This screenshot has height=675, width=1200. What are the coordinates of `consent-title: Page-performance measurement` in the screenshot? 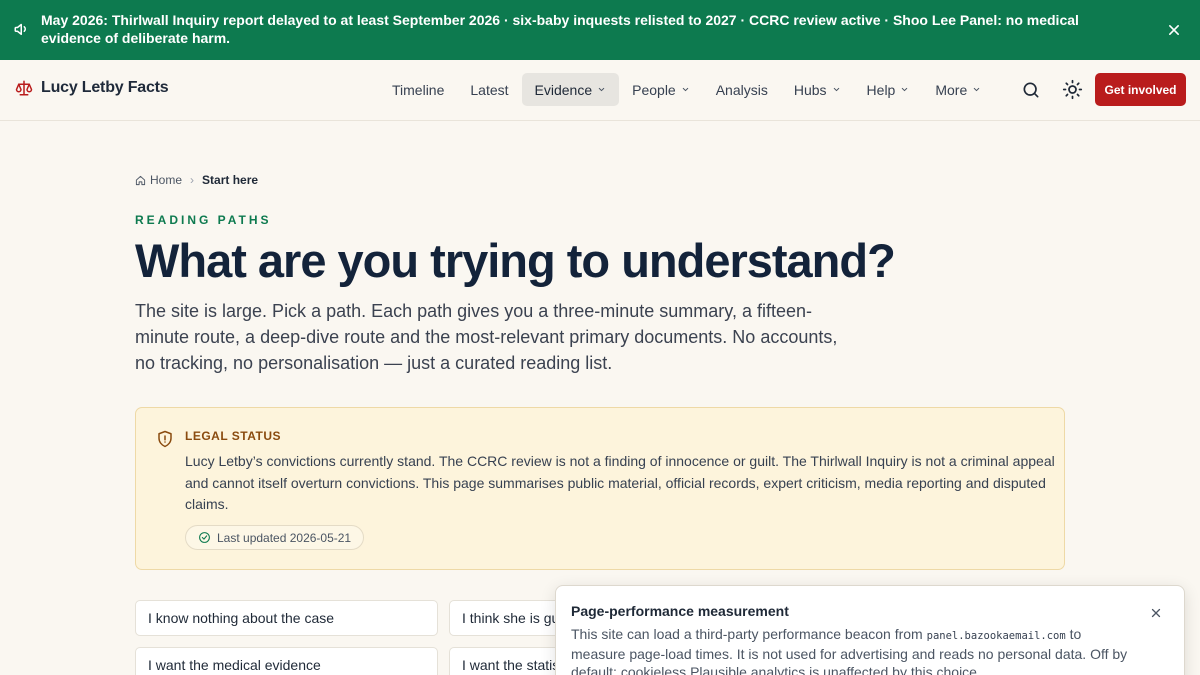 It's located at (680, 611).